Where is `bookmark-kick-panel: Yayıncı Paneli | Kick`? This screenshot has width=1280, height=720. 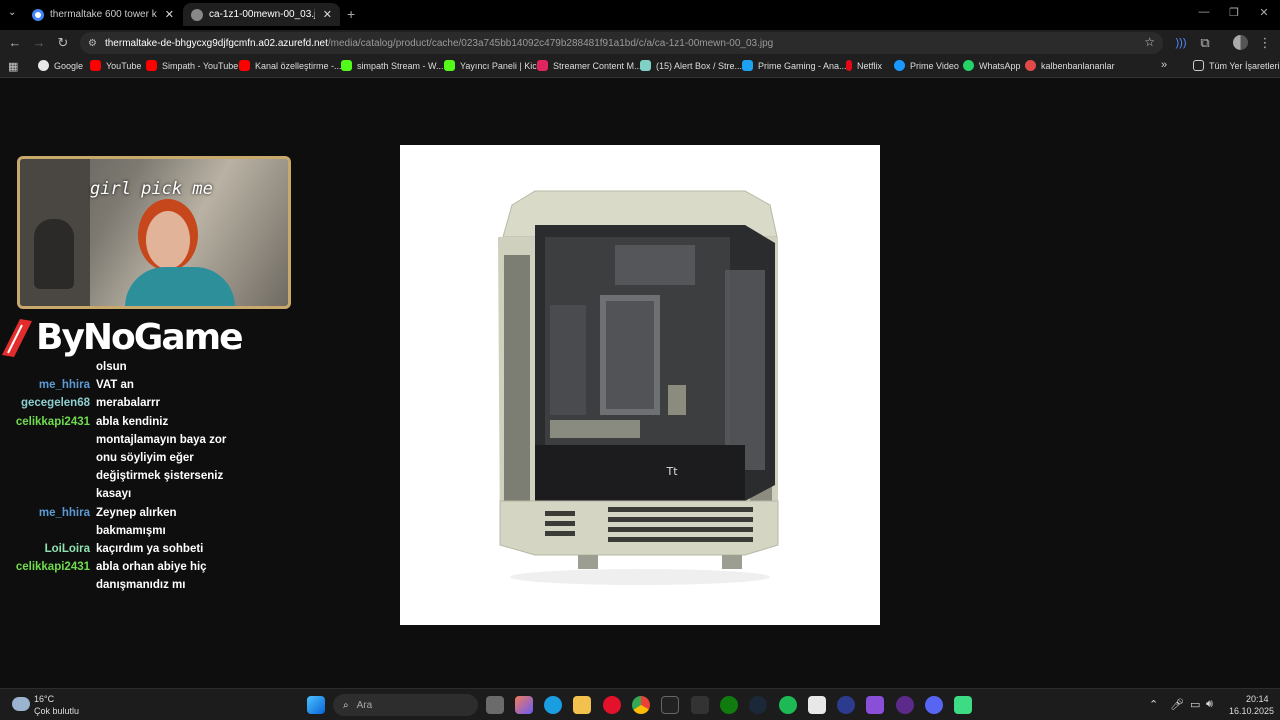
bookmark-kick-panel: Yayıncı Paneli | Kick is located at coordinates (492, 65).